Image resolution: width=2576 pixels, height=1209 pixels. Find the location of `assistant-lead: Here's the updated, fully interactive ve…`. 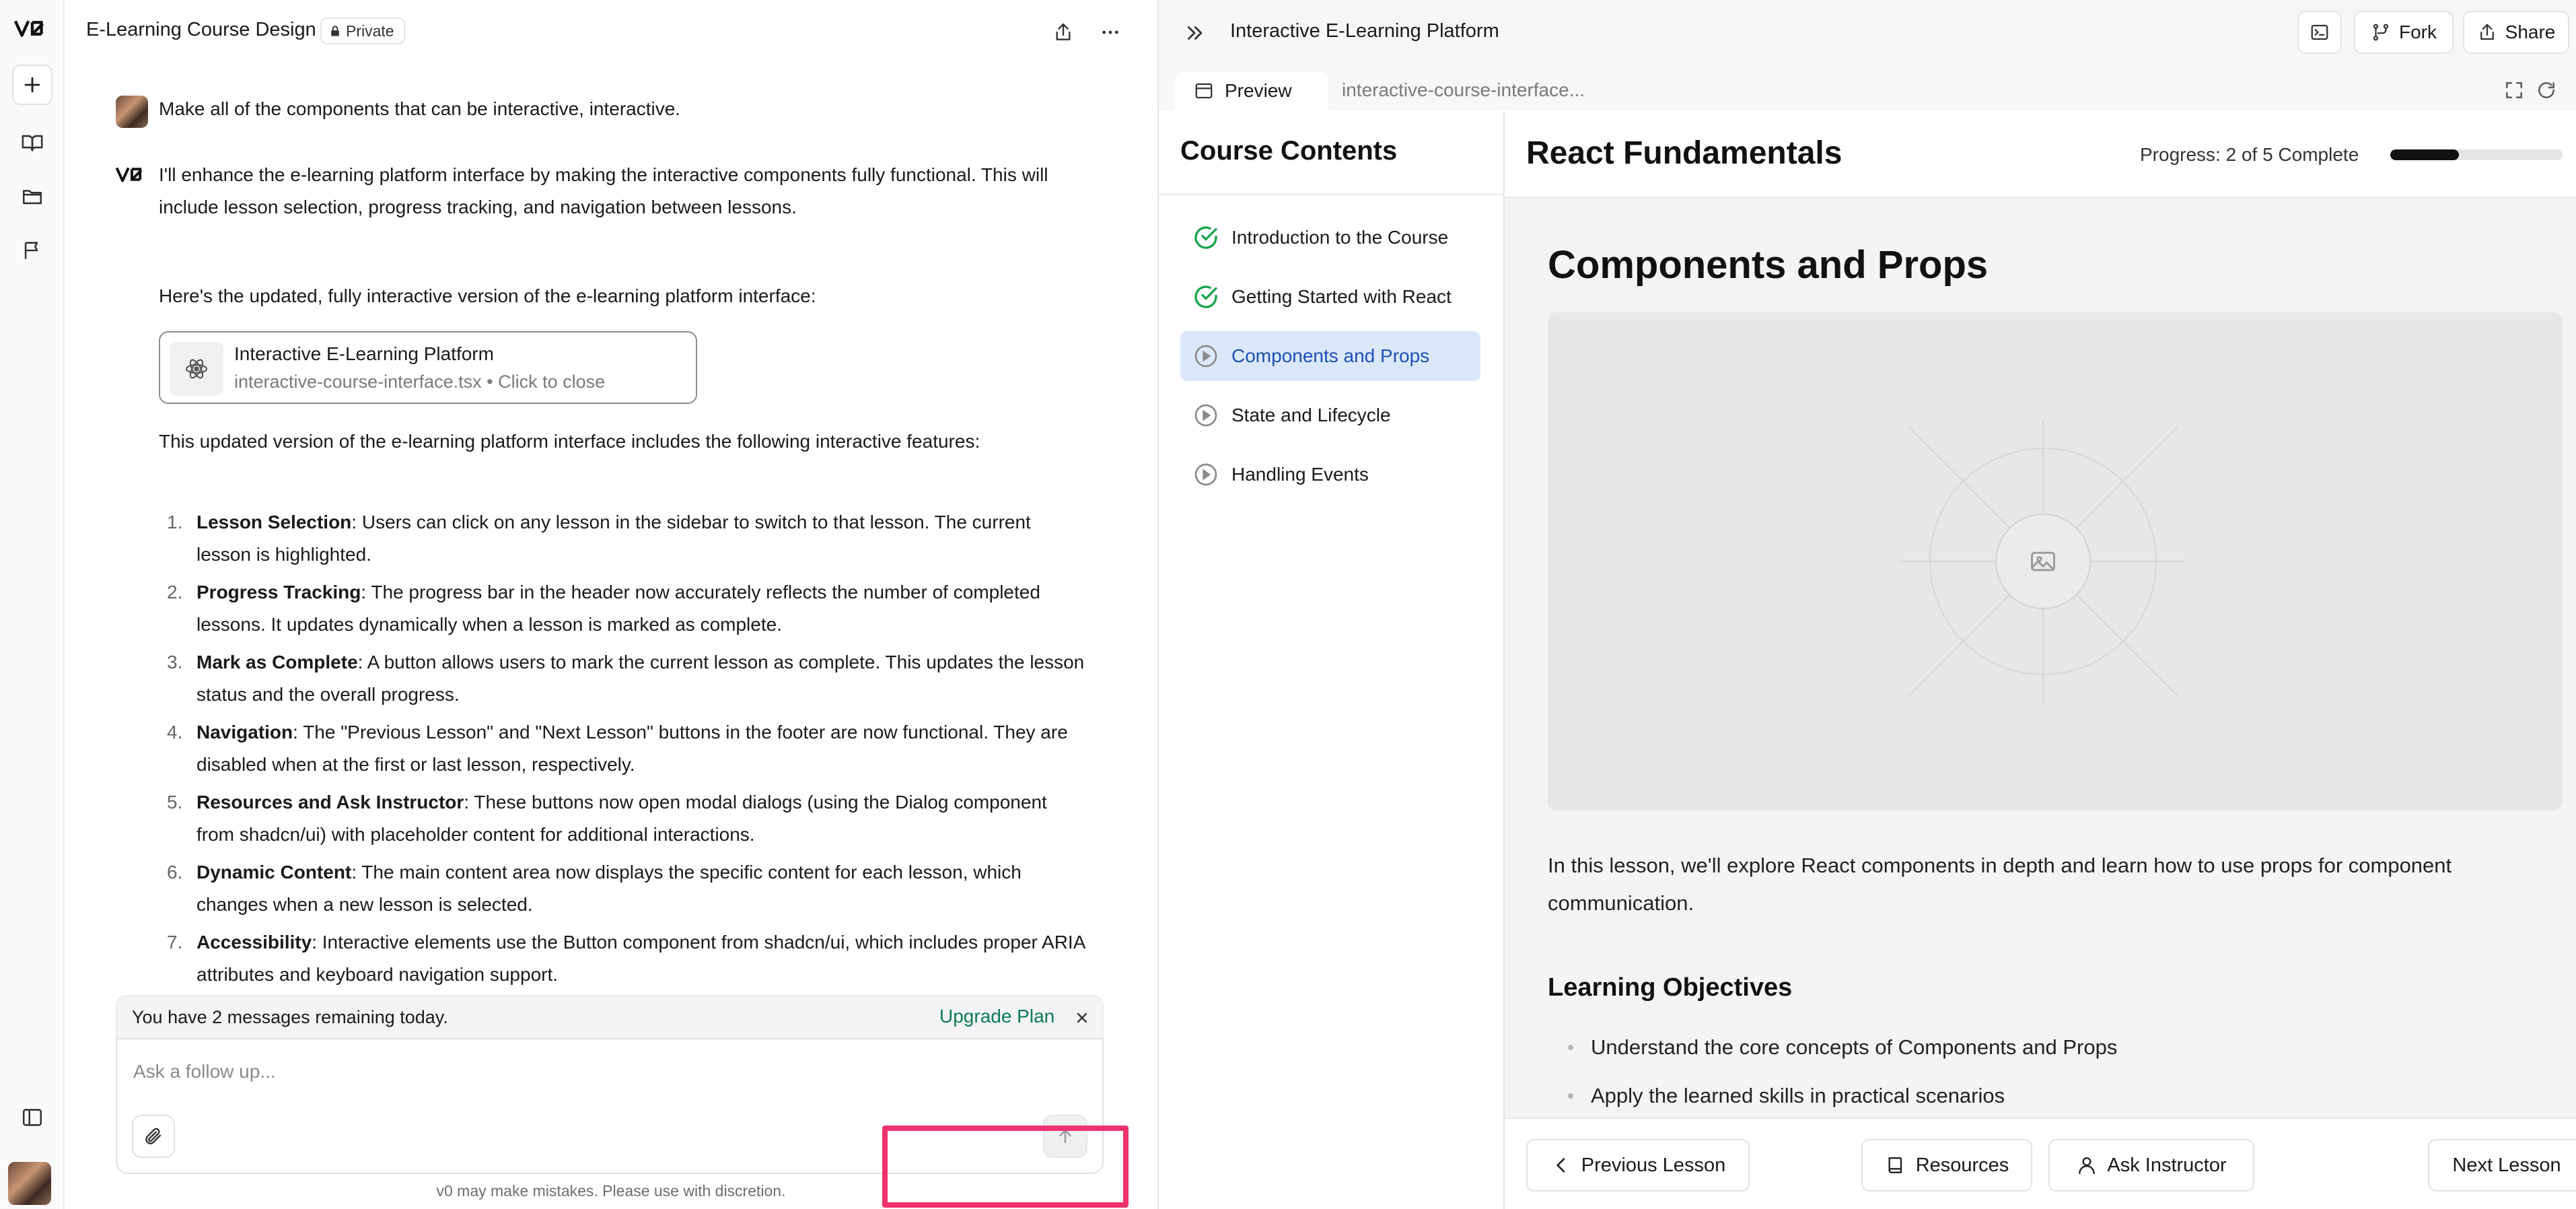

assistant-lead: Here's the updated, fully interactive ve… is located at coordinates (487, 295).